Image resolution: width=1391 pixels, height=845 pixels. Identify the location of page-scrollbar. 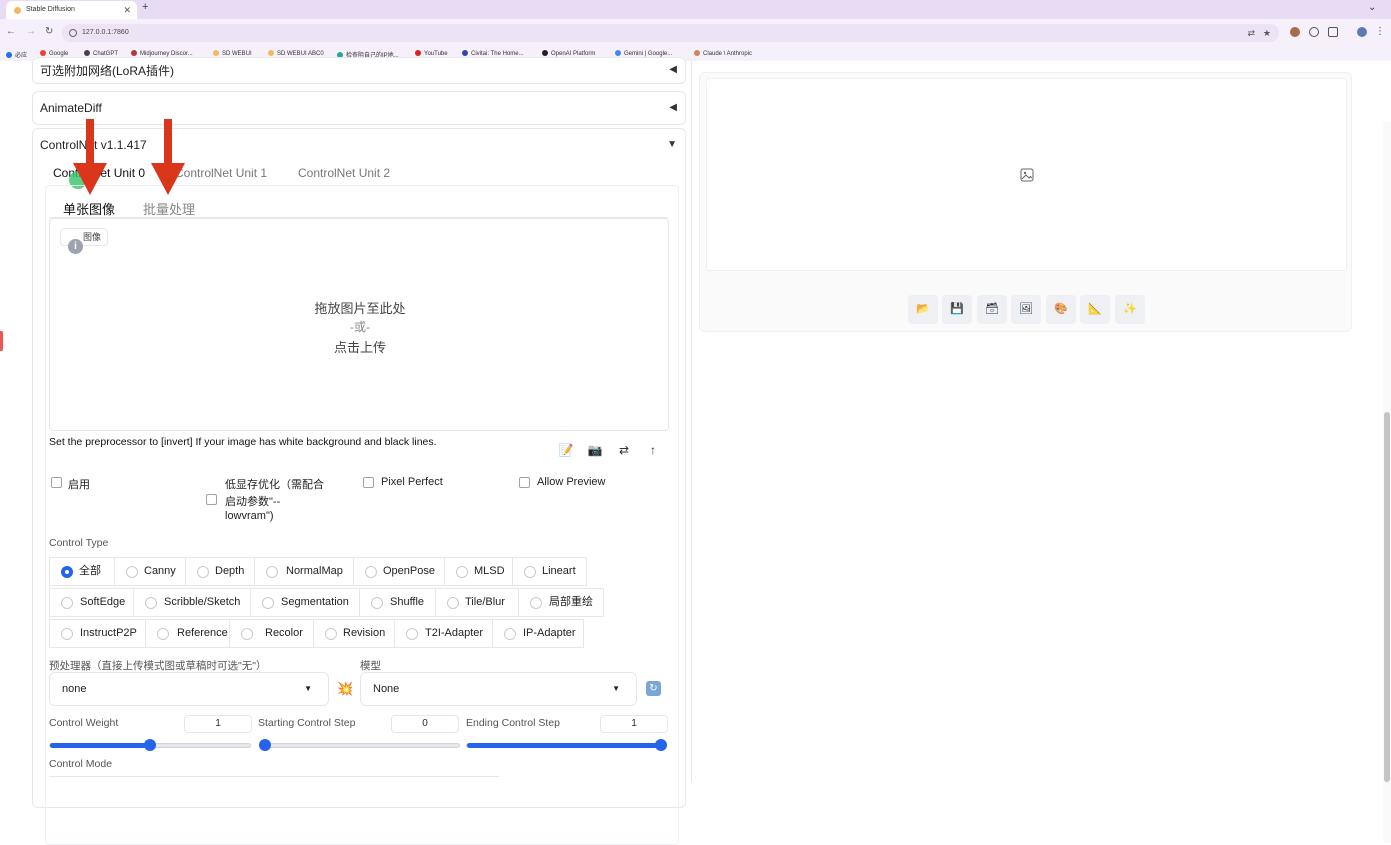
(1387, 482).